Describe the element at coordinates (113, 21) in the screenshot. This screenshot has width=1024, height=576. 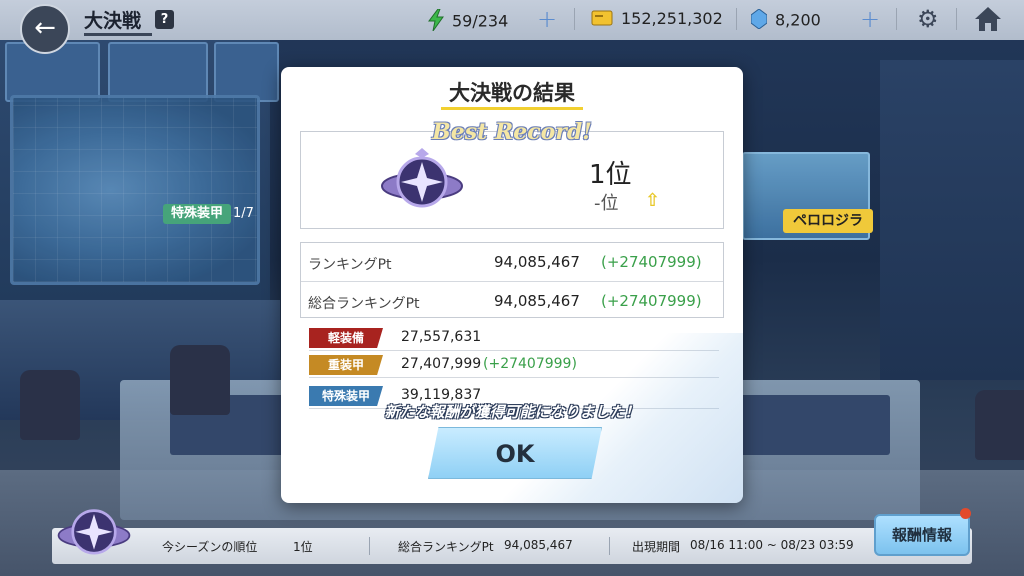
I see `page-title: 大決戦` at that location.